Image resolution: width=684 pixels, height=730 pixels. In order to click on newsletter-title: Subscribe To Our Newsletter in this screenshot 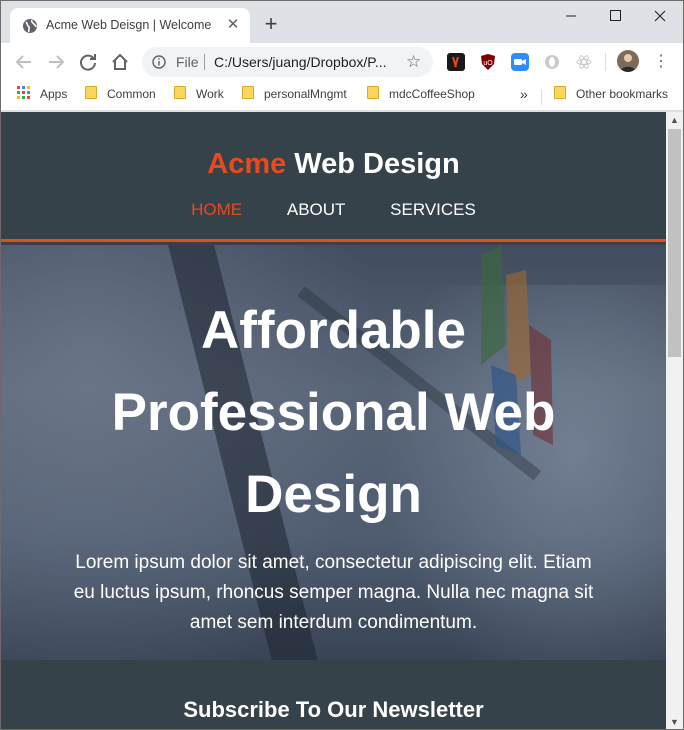, I will do `click(333, 709)`.